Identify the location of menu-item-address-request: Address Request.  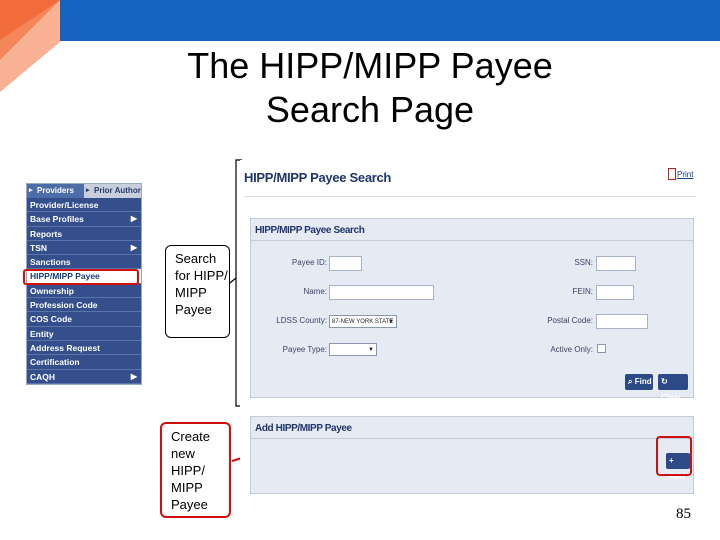
(84, 348).